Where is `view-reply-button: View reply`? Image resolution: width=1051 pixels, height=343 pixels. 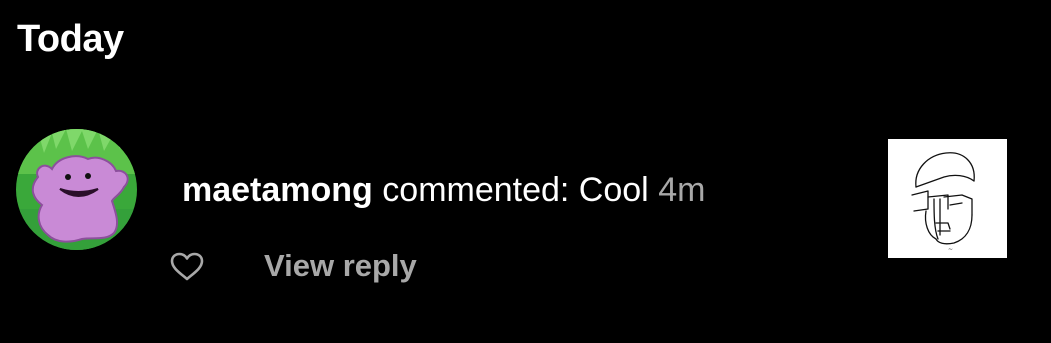
view-reply-button: View reply is located at coordinates (340, 266).